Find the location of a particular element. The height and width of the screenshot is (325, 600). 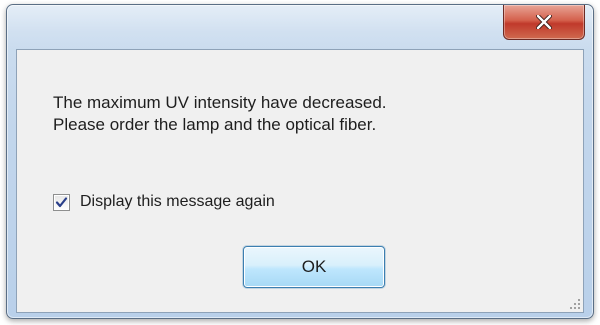

display-again-option: Display this message again is located at coordinates (164, 202).